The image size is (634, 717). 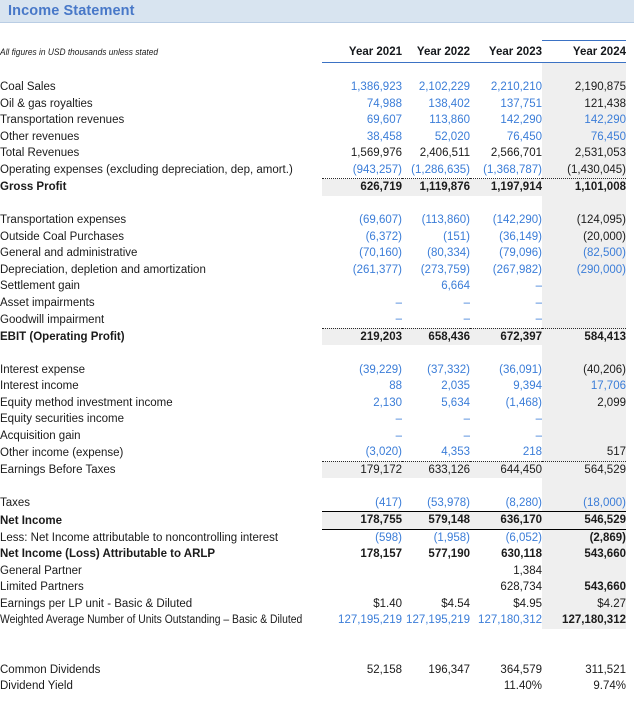 I want to click on row-label: EBIT (Operating Profit), so click(x=62, y=336).